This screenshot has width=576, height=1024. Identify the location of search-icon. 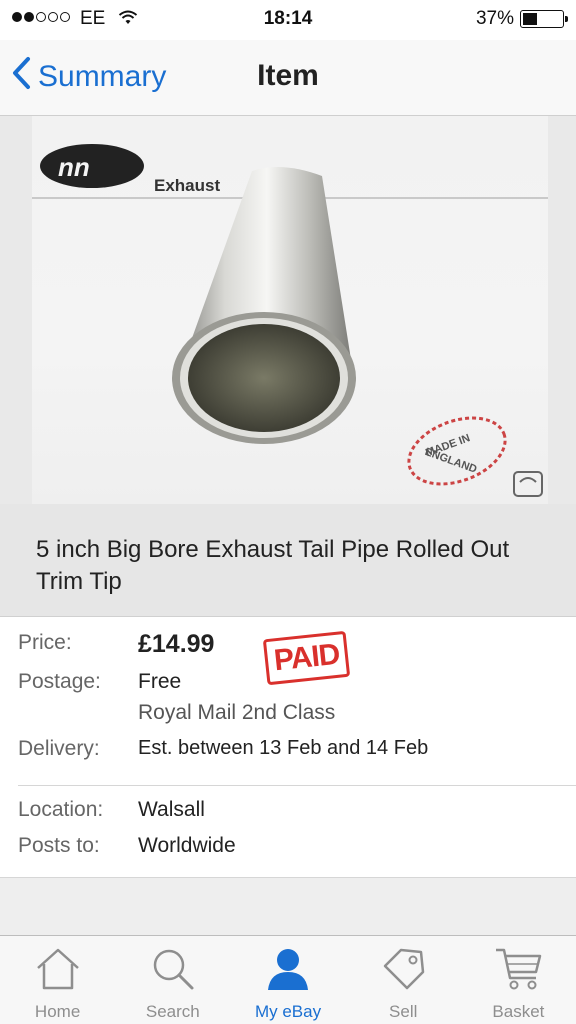
(172, 969).